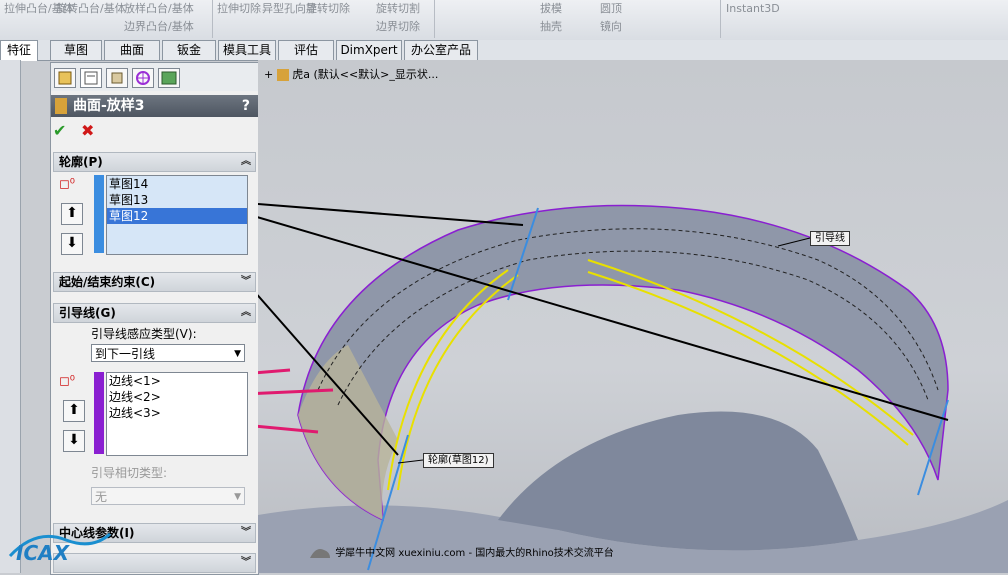 The height and width of the screenshot is (575, 1008). Describe the element at coordinates (67, 184) in the screenshot. I see `profile-selection-icon: ◻⁰` at that location.